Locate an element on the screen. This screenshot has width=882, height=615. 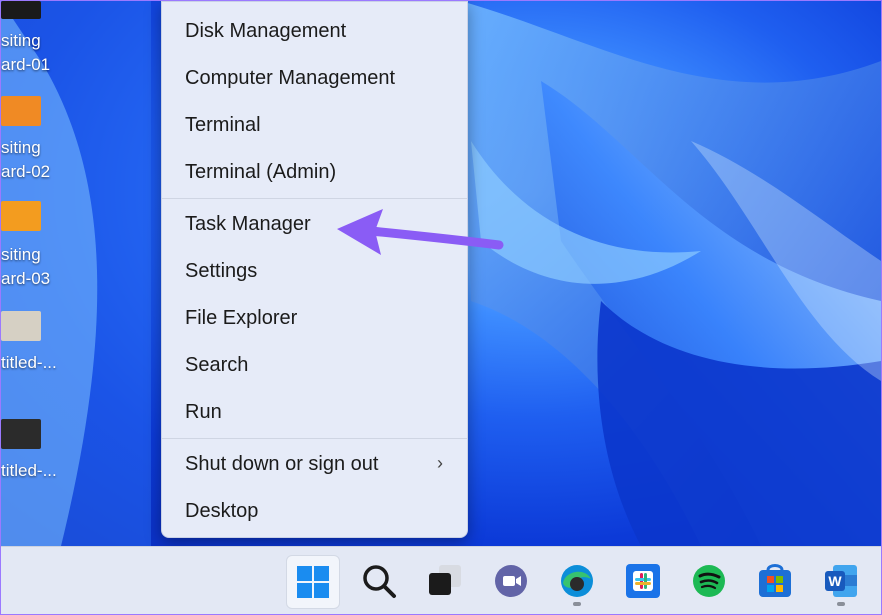
microsoft-store-button is located at coordinates (775, 581).